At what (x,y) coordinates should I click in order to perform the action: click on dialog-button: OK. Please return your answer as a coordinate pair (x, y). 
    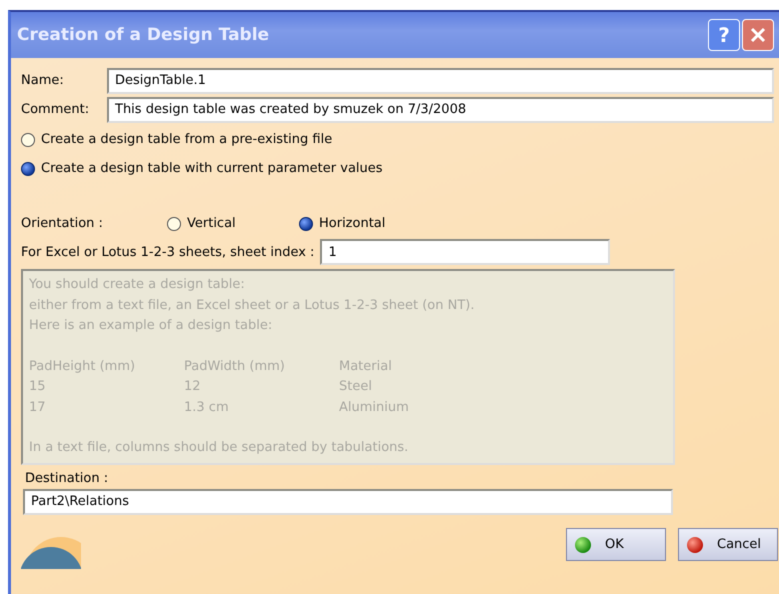
    Looking at the image, I should click on (616, 544).